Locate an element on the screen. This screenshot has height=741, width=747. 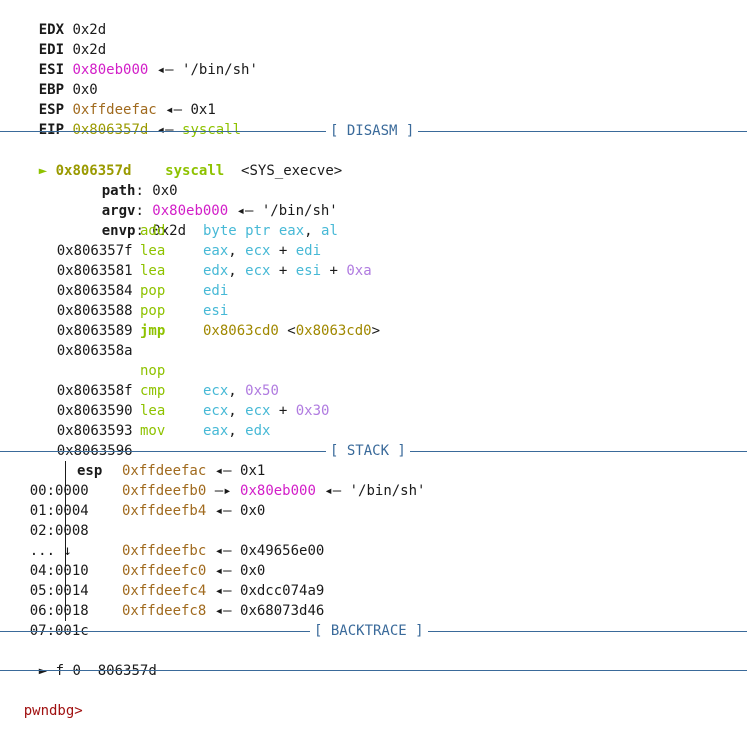
arg-annotation: ◂— '/bin/sh' is located at coordinates (287, 211).